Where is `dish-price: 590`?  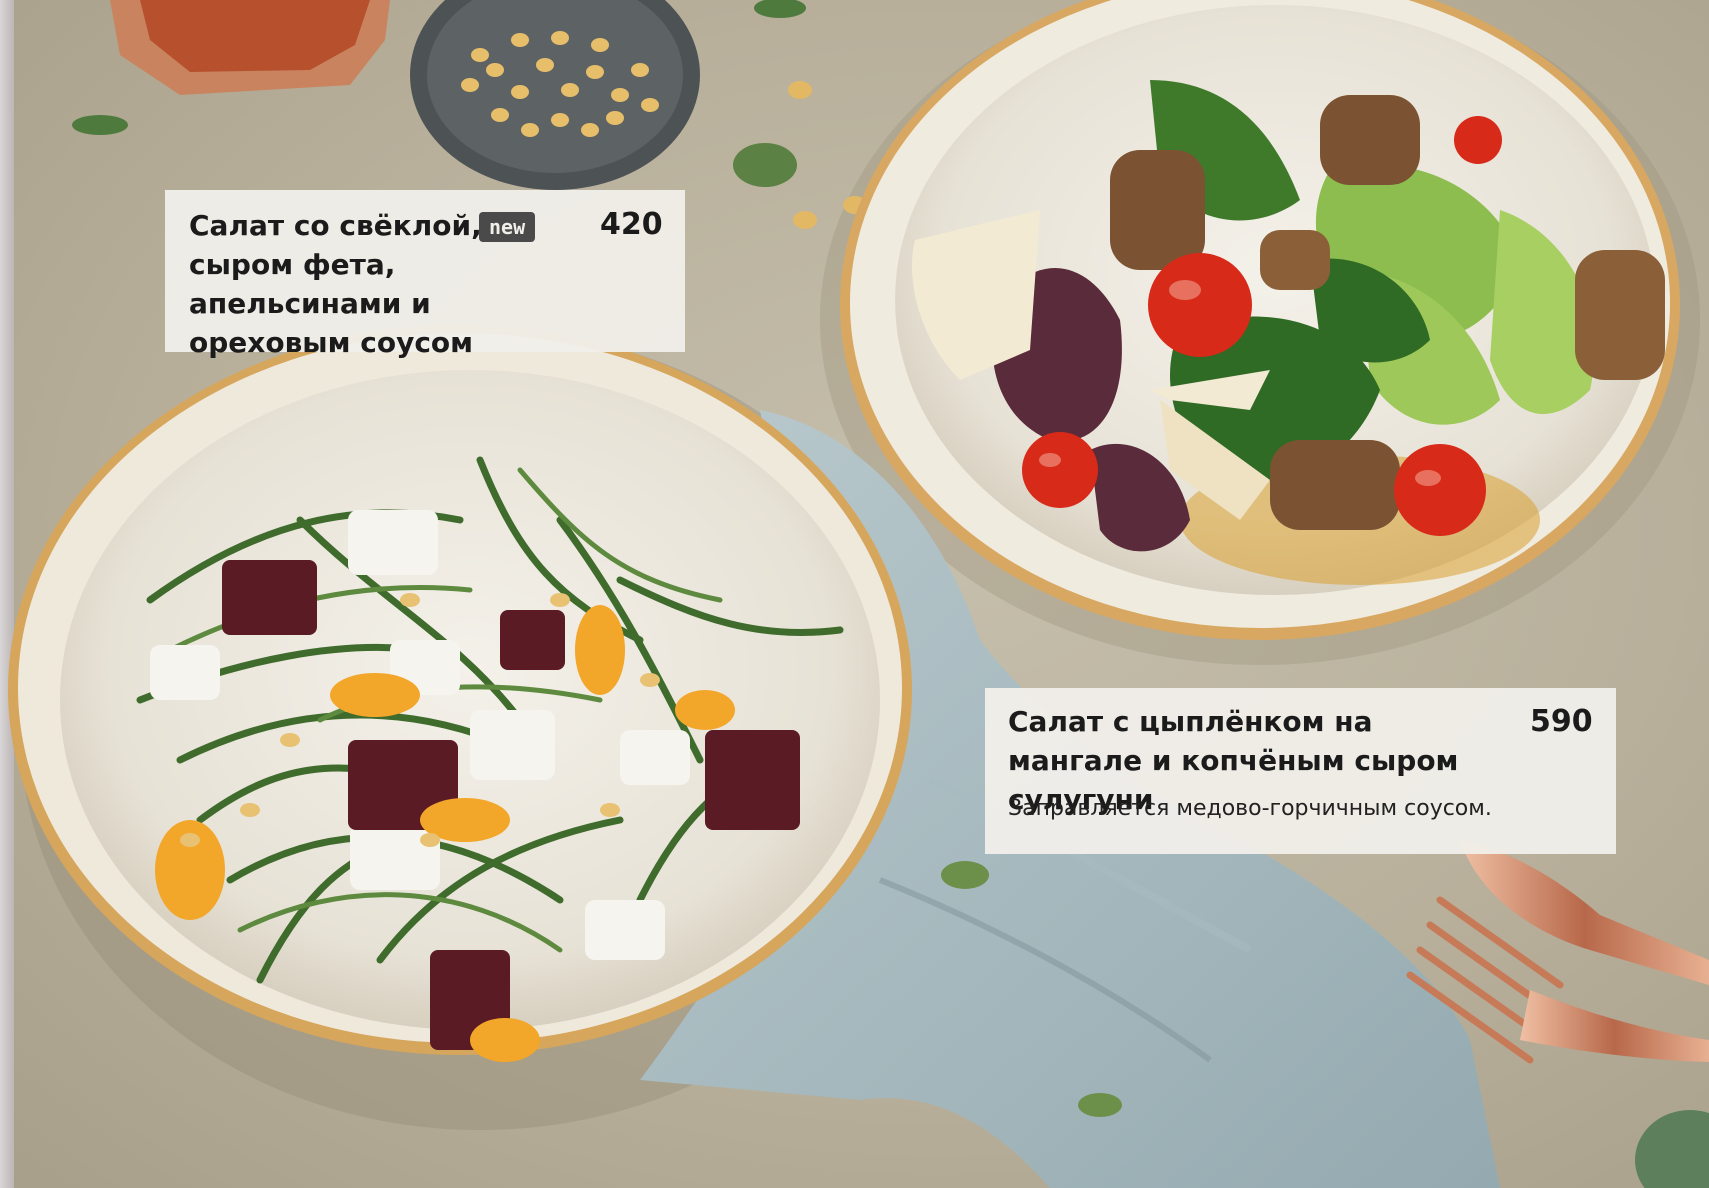 dish-price: 590 is located at coordinates (1561, 721).